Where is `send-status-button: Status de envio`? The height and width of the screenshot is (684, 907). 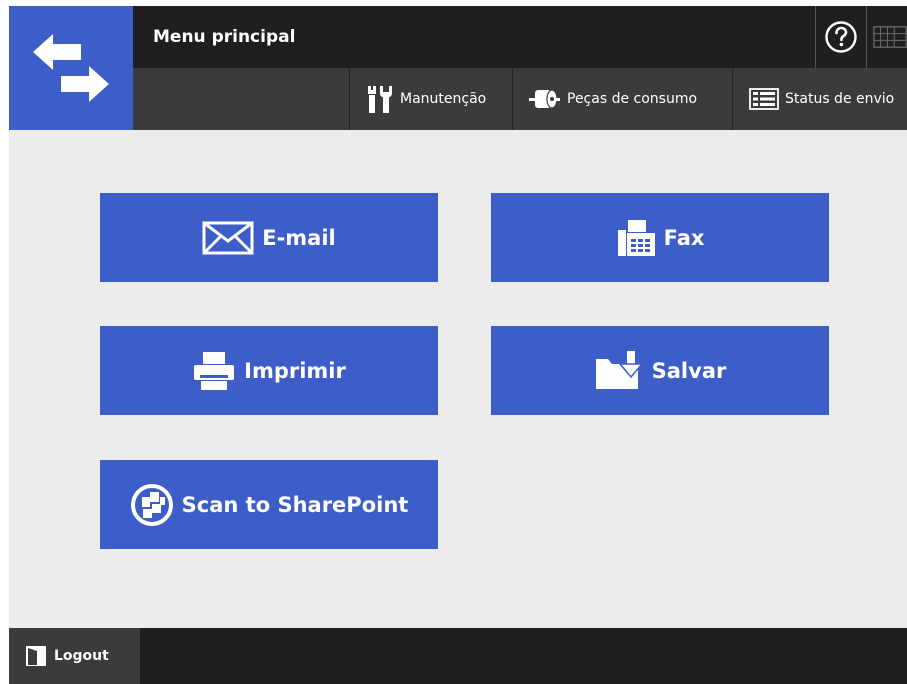 send-status-button: Status de envio is located at coordinates (819, 99).